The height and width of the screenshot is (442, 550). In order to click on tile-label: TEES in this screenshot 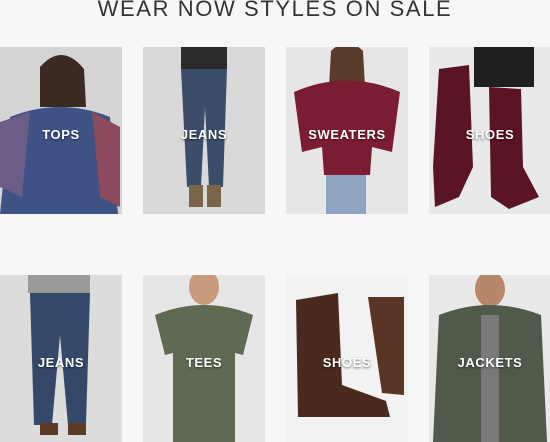, I will do `click(204, 362)`.